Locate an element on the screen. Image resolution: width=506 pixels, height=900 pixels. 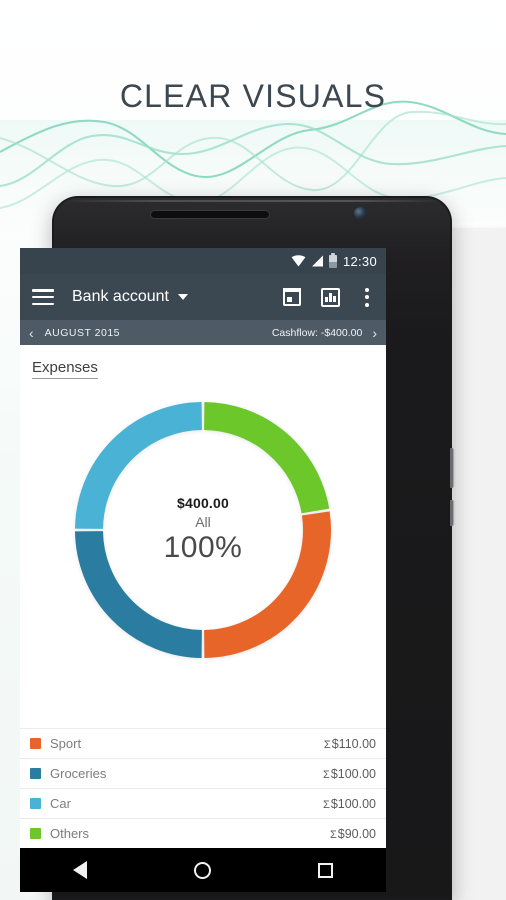
legend-row: Sport Σ$110.00 is located at coordinates (203, 743).